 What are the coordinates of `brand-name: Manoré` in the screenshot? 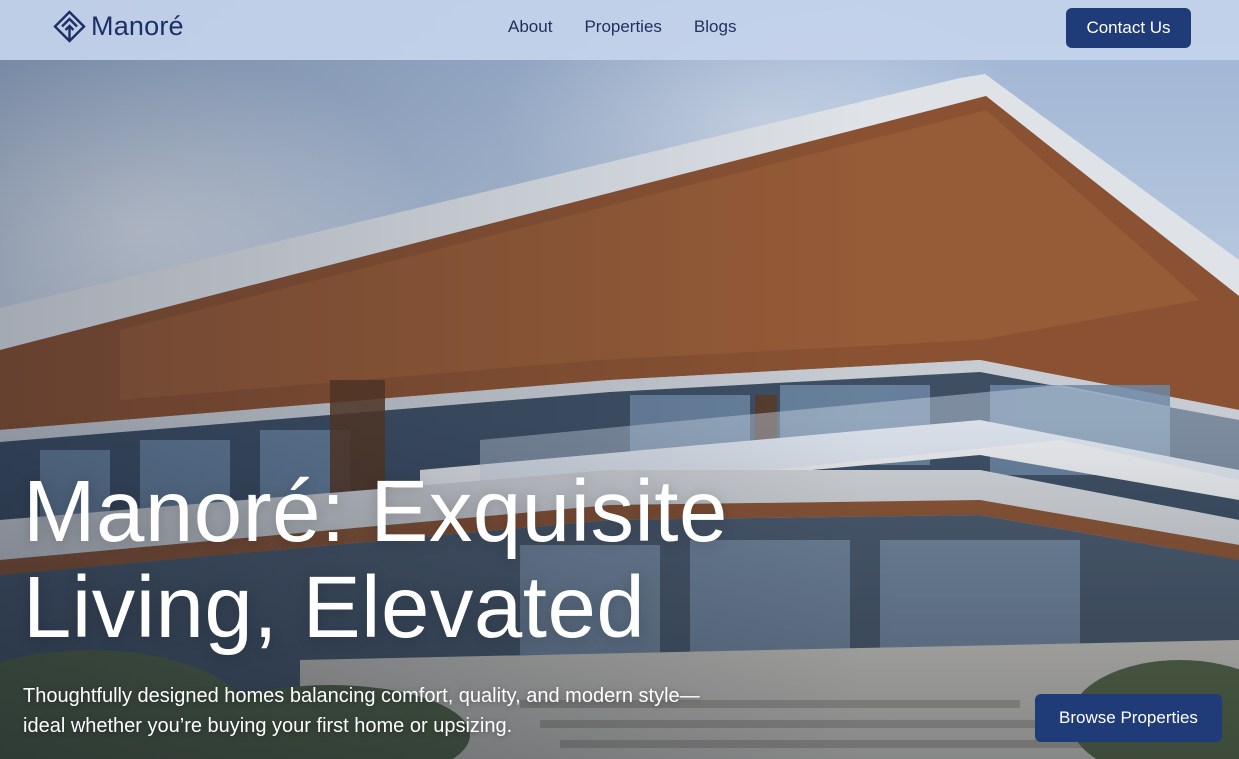 It's located at (137, 25).